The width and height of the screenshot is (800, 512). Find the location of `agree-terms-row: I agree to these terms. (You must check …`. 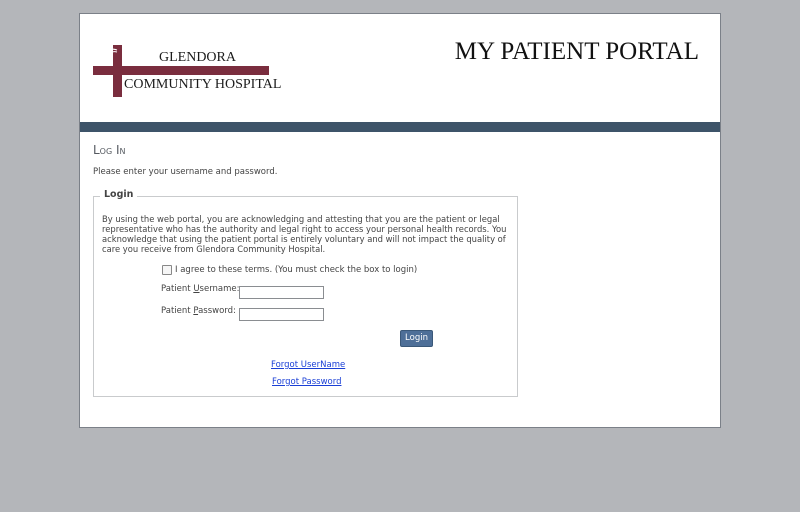

agree-terms-row: I agree to these terms. (You must check … is located at coordinates (289, 270).